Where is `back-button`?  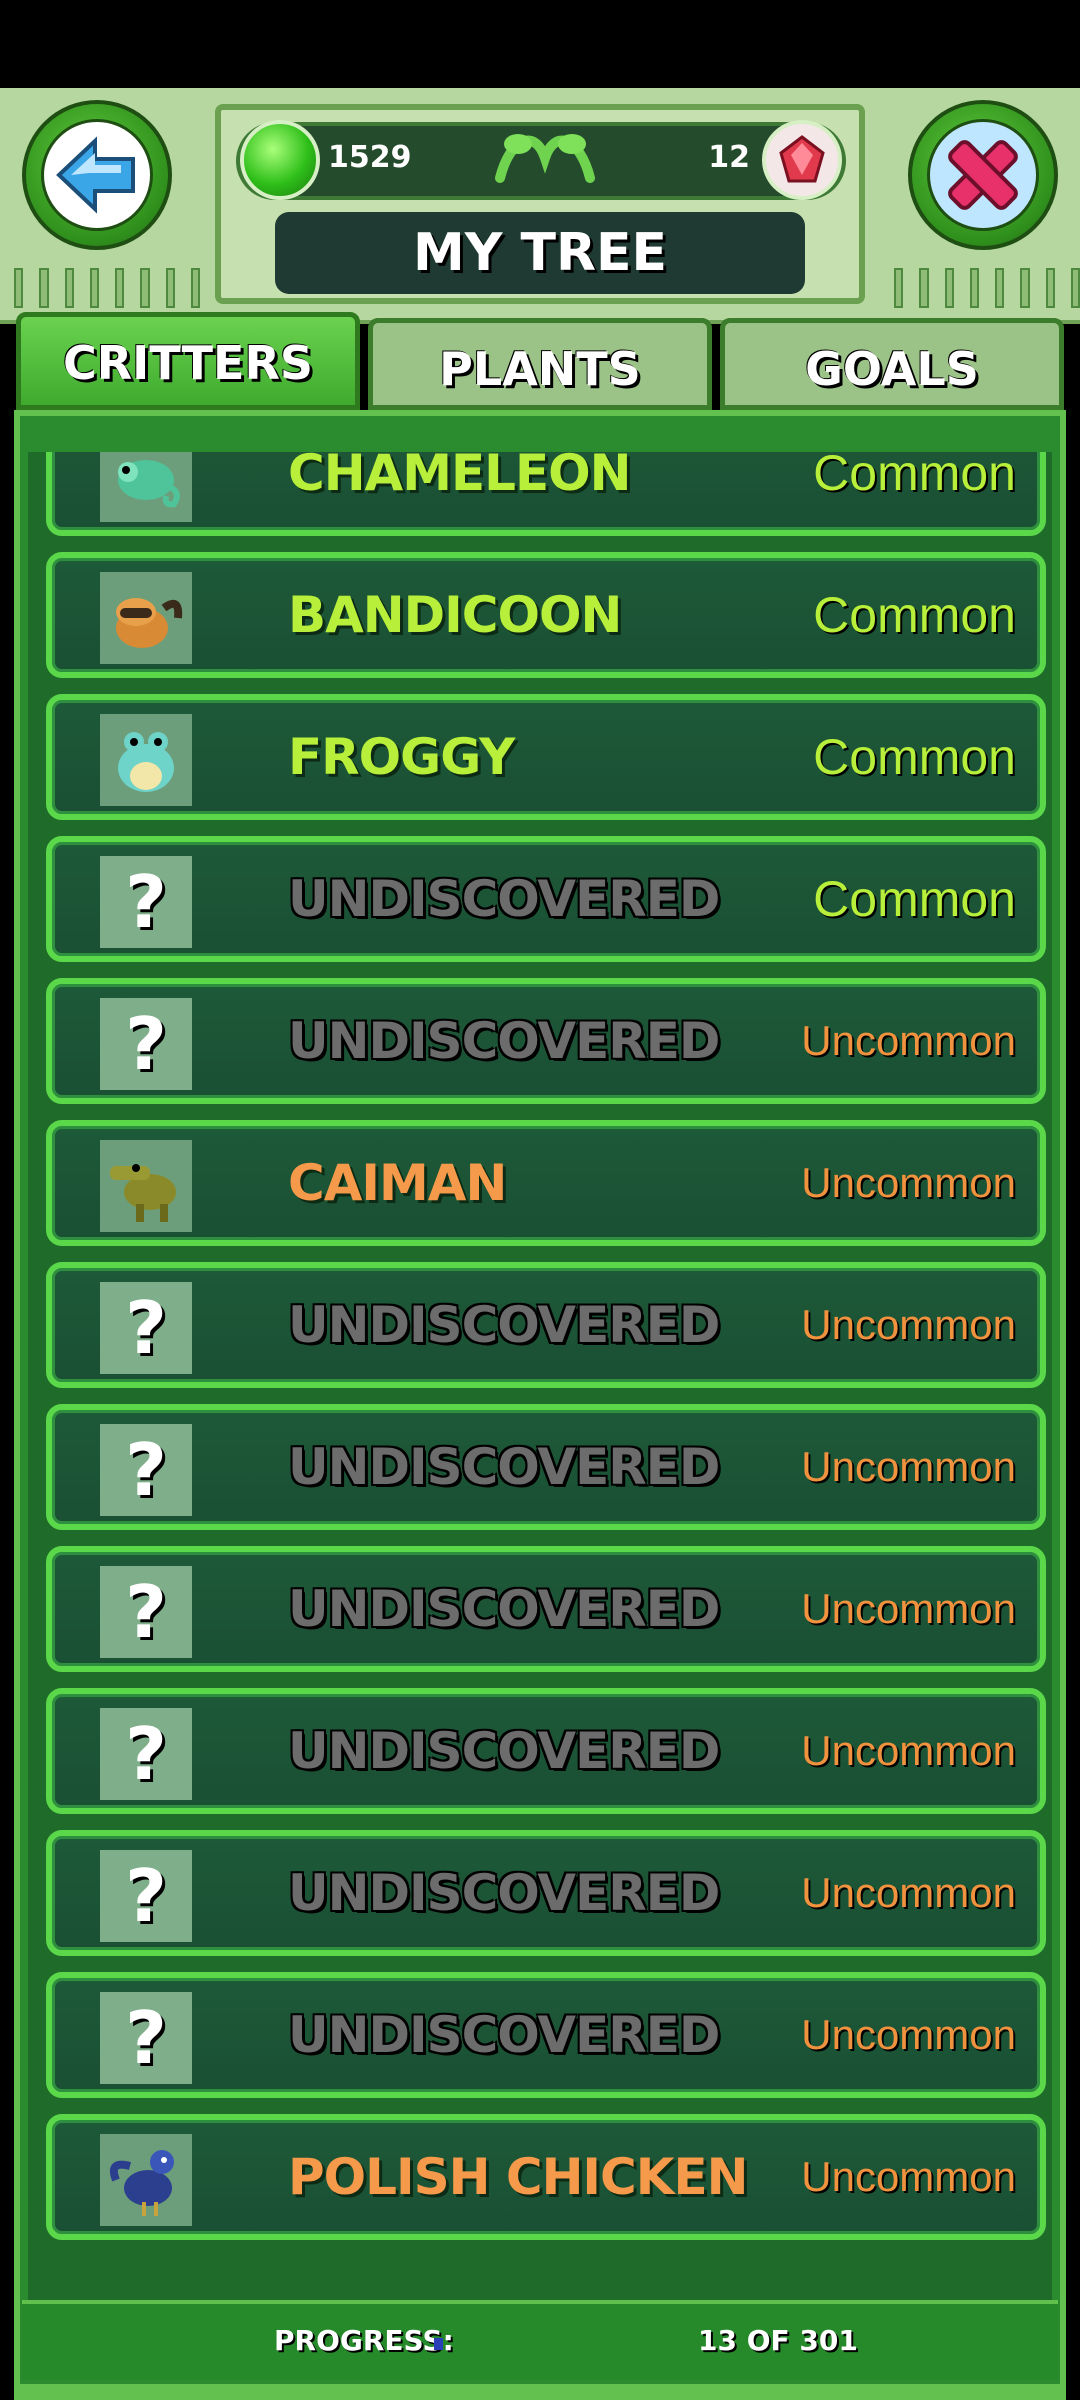
back-button is located at coordinates (97, 175).